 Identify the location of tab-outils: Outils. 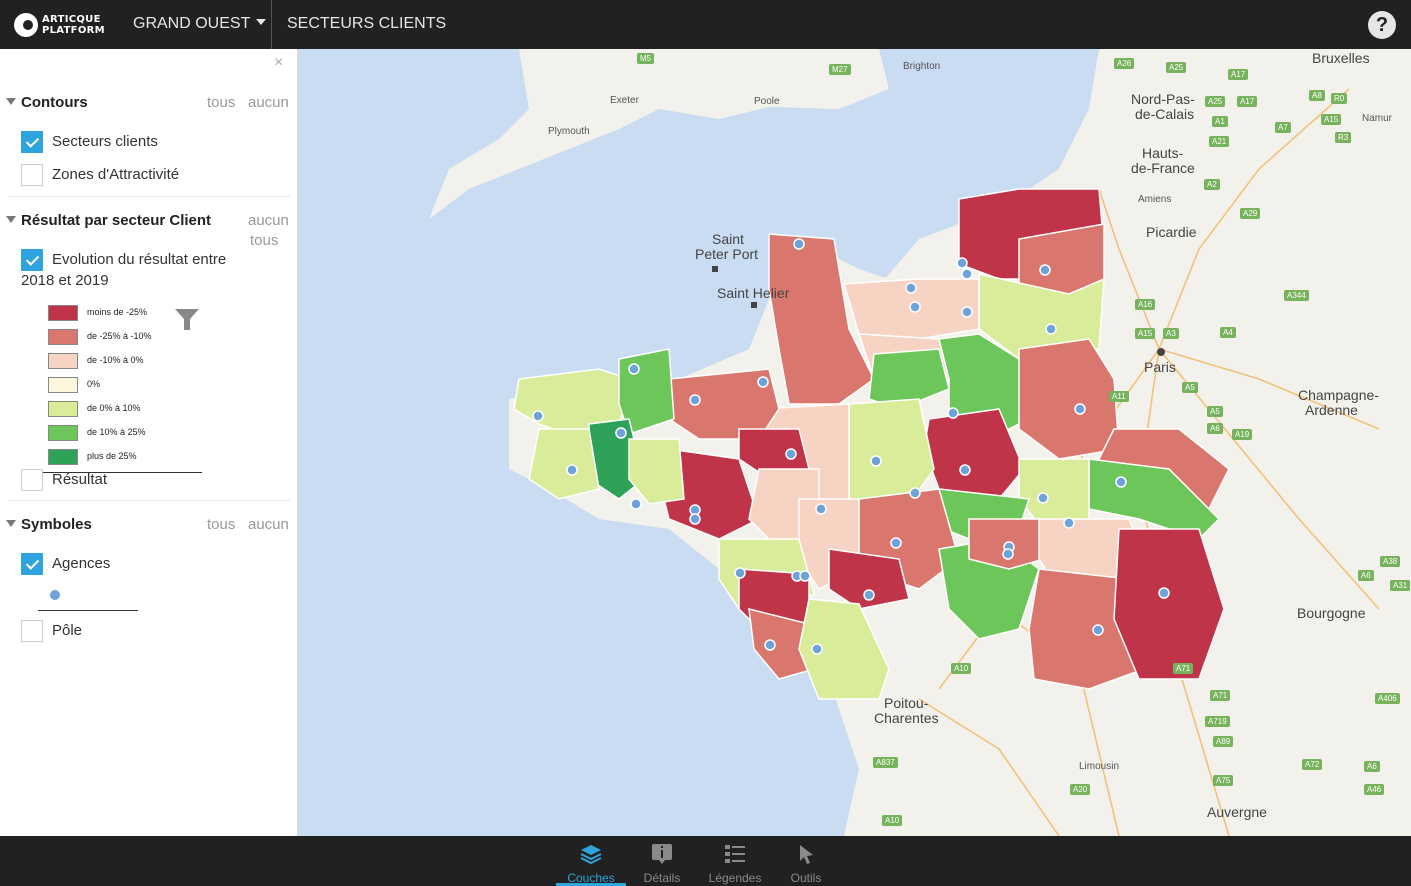
(806, 861).